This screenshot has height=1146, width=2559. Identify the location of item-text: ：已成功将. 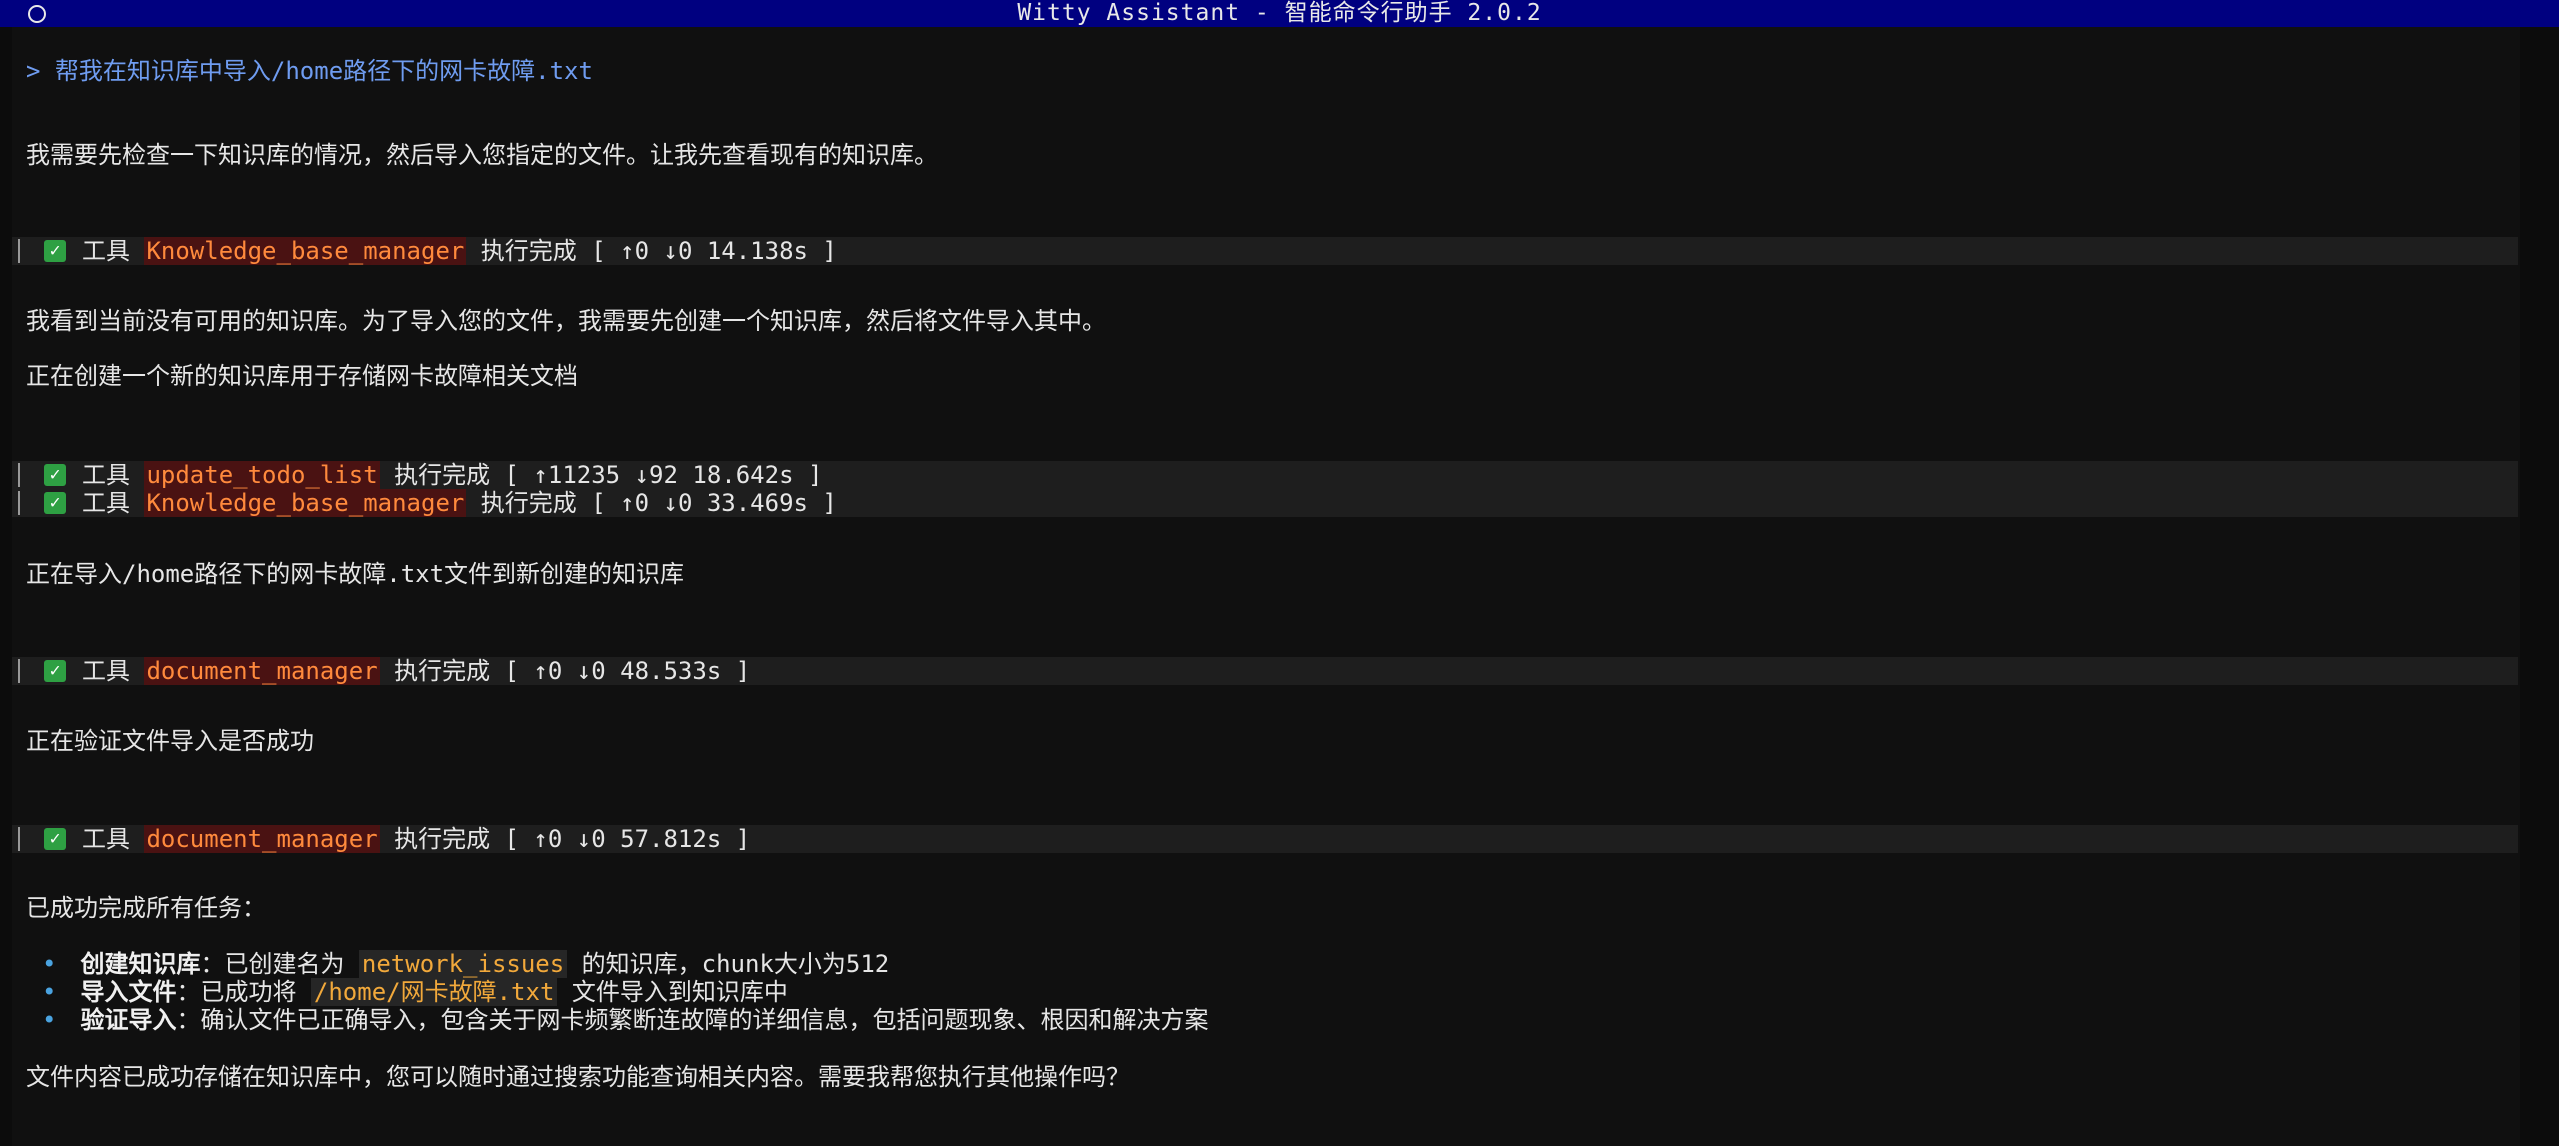
(243, 992).